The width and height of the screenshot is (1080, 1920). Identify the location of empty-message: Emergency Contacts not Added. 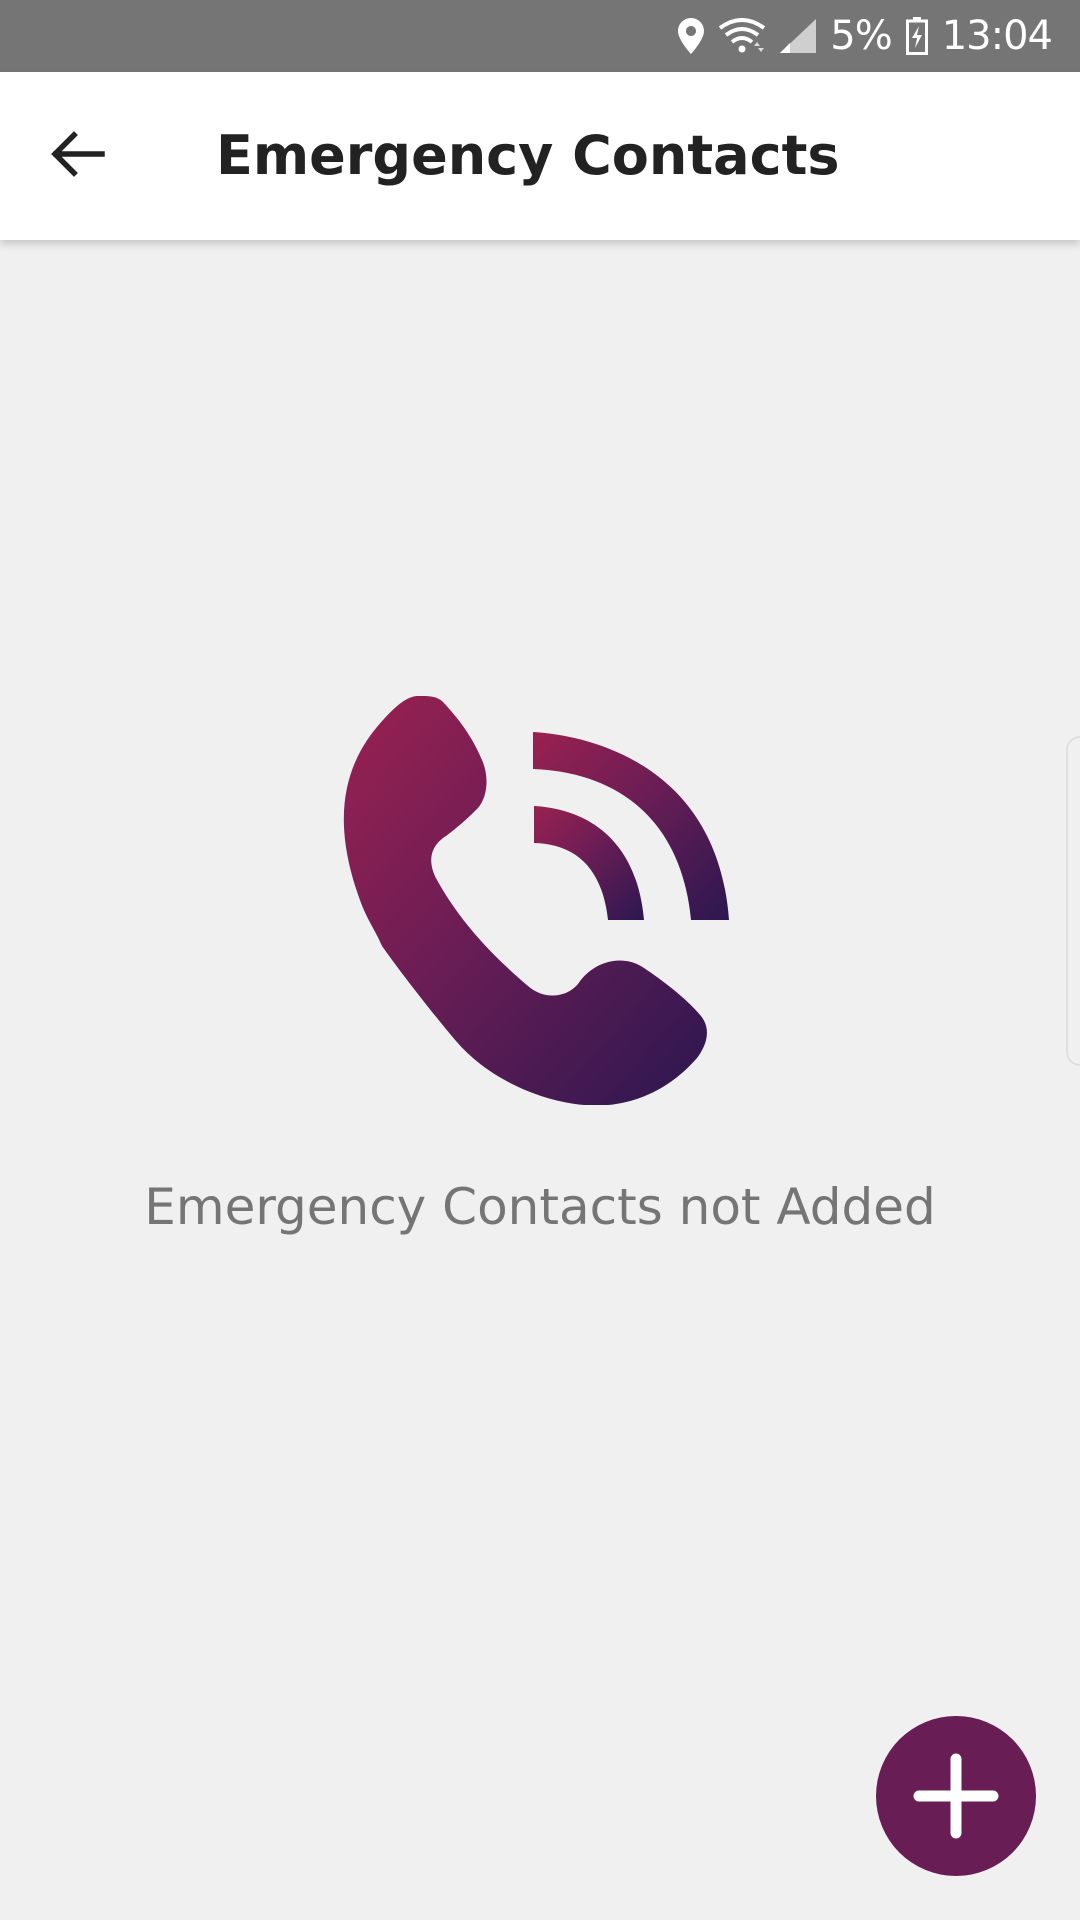
(540, 1207).